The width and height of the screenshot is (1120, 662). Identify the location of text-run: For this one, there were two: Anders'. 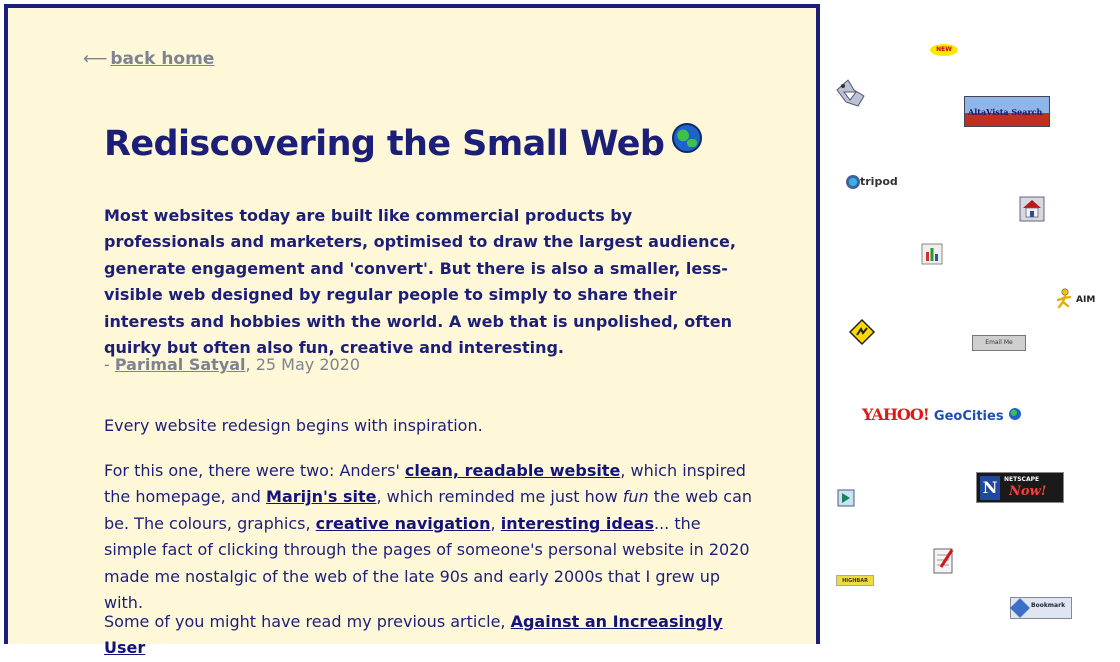
(254, 470).